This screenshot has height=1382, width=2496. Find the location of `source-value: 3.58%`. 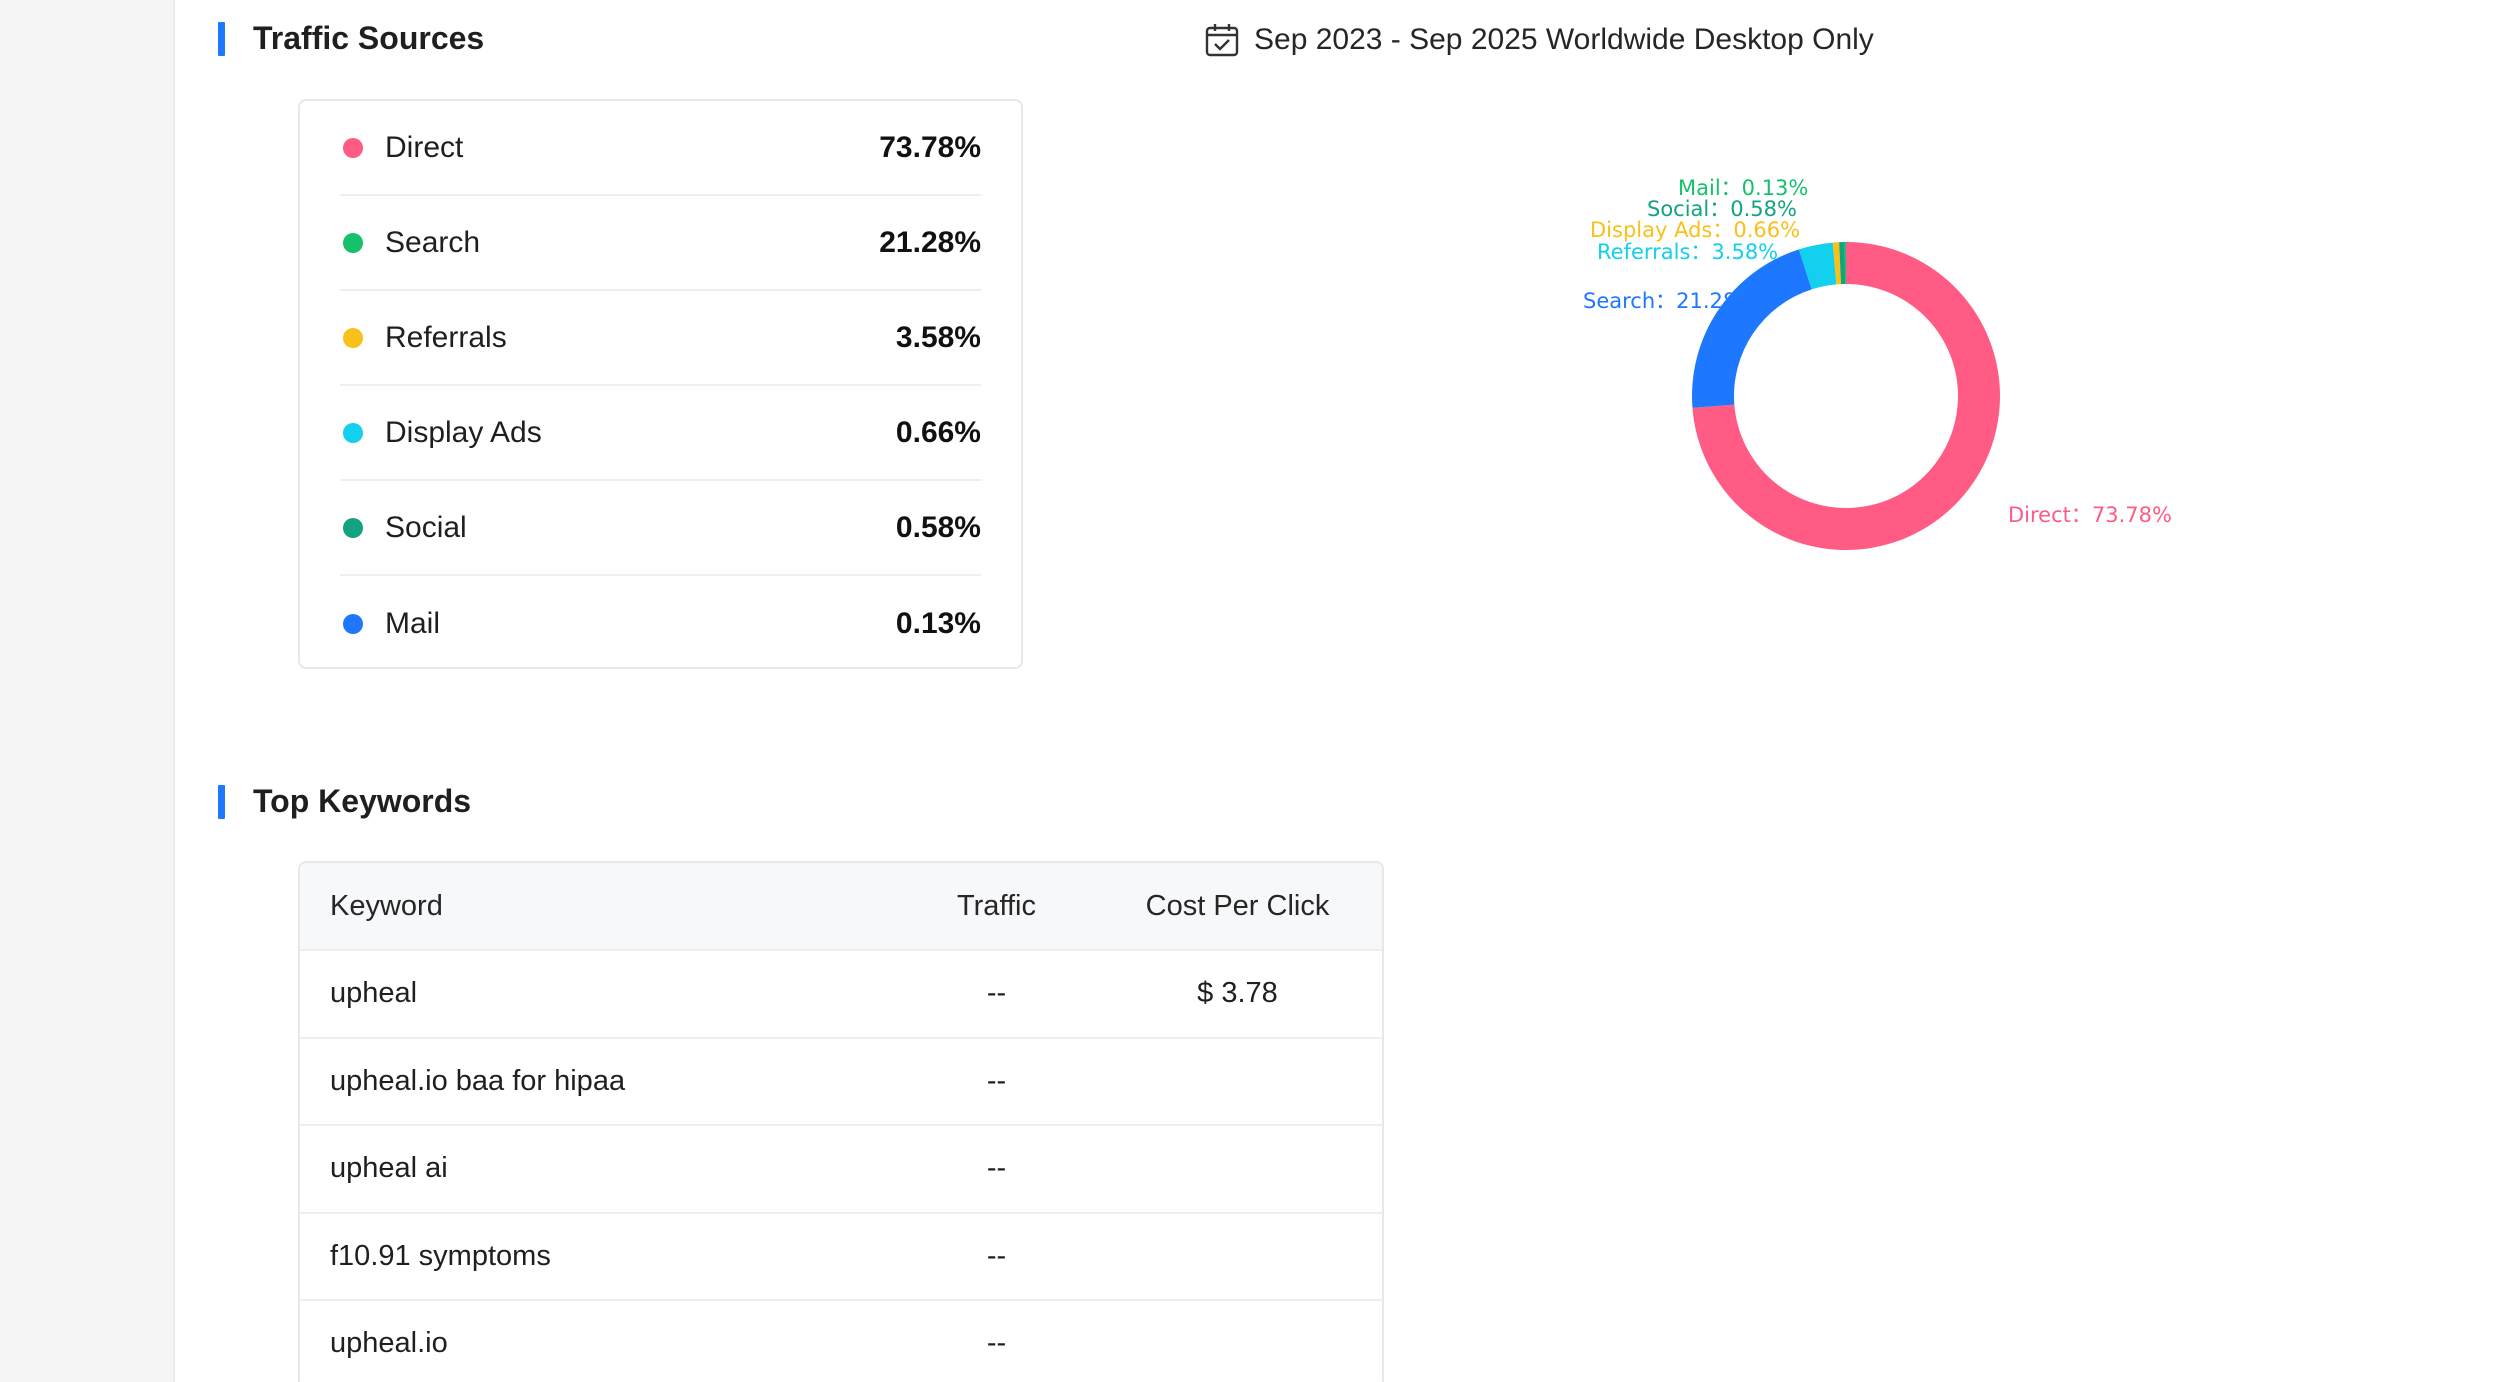

source-value: 3.58% is located at coordinates (938, 337).